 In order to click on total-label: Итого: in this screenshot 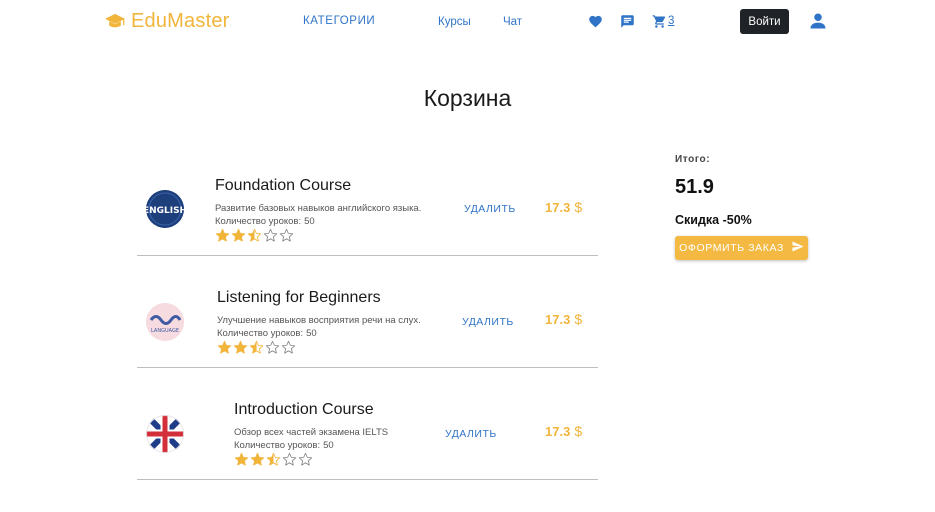, I will do `click(693, 159)`.